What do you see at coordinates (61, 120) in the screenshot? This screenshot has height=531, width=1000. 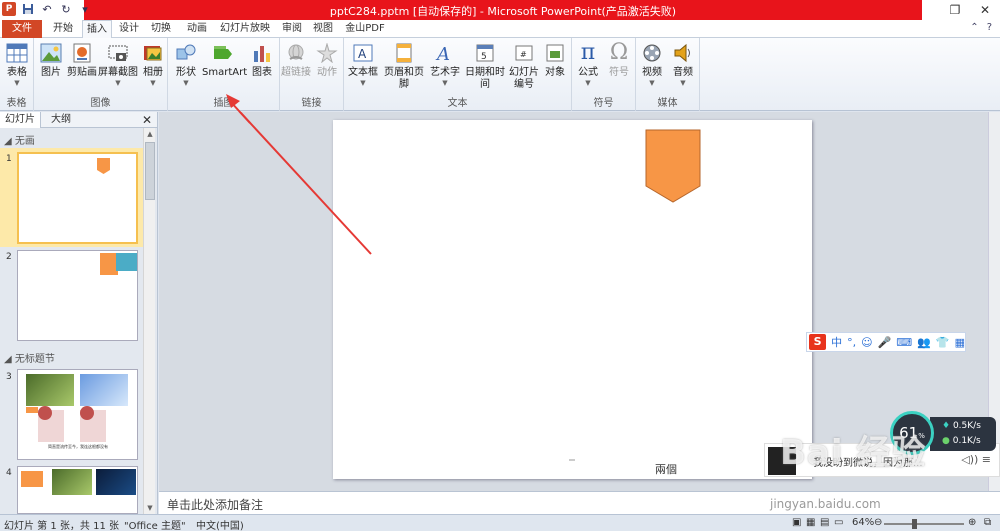 I see `tab-outline: 大纲` at bounding box center [61, 120].